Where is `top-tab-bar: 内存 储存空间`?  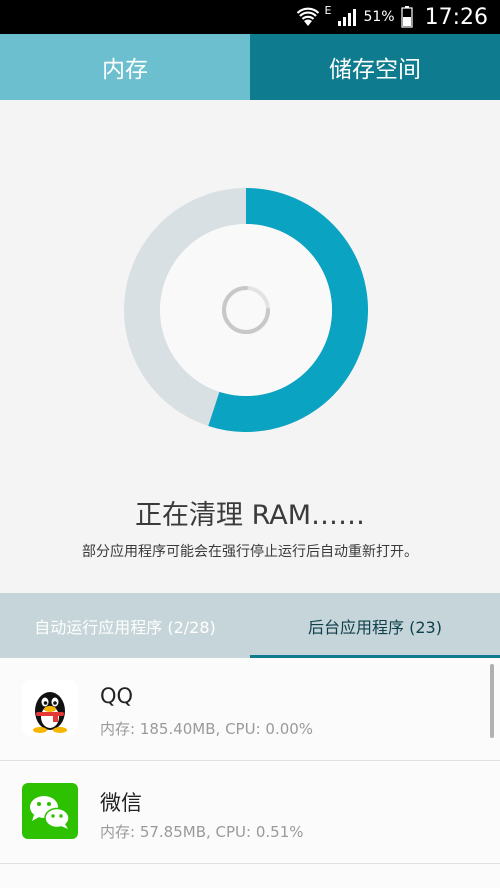
top-tab-bar: 内存 储存空间 is located at coordinates (250, 67).